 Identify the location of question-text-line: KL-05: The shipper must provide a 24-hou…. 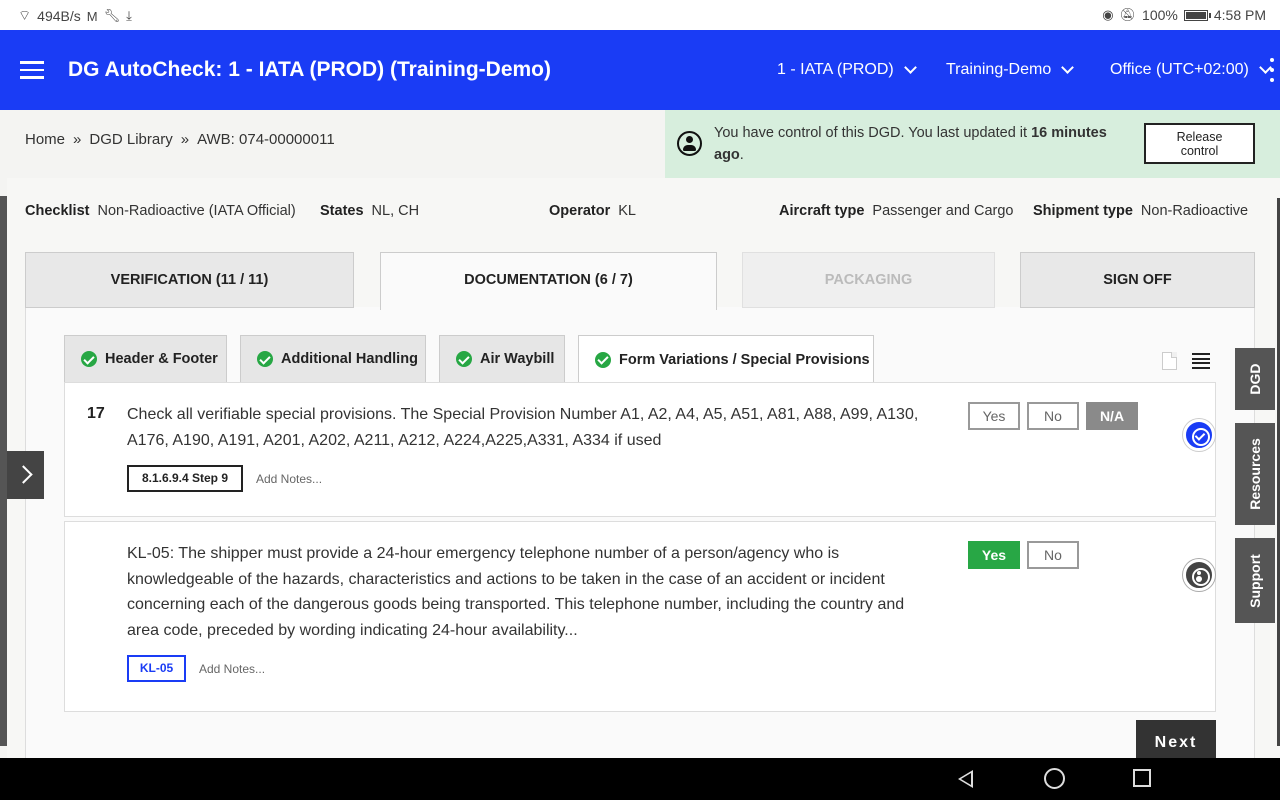
(483, 553).